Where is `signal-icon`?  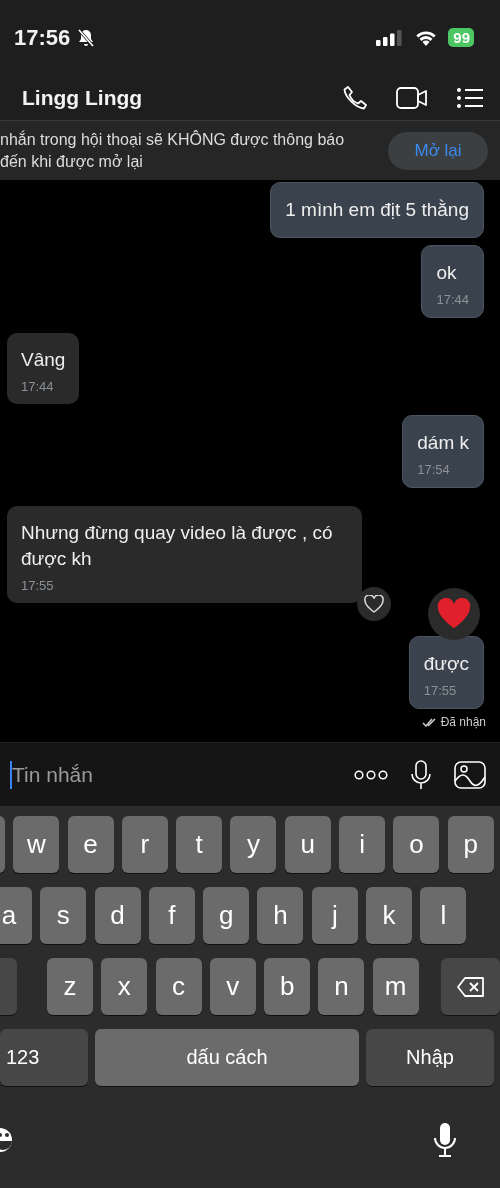 signal-icon is located at coordinates (389, 37).